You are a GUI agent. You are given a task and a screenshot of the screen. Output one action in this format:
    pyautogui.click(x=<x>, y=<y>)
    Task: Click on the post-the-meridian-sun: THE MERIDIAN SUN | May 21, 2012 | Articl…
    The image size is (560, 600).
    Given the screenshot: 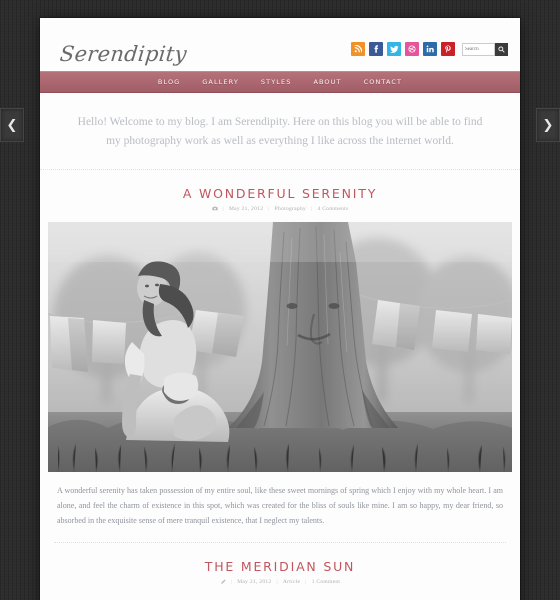 What is the action you would take?
    pyautogui.click(x=280, y=571)
    